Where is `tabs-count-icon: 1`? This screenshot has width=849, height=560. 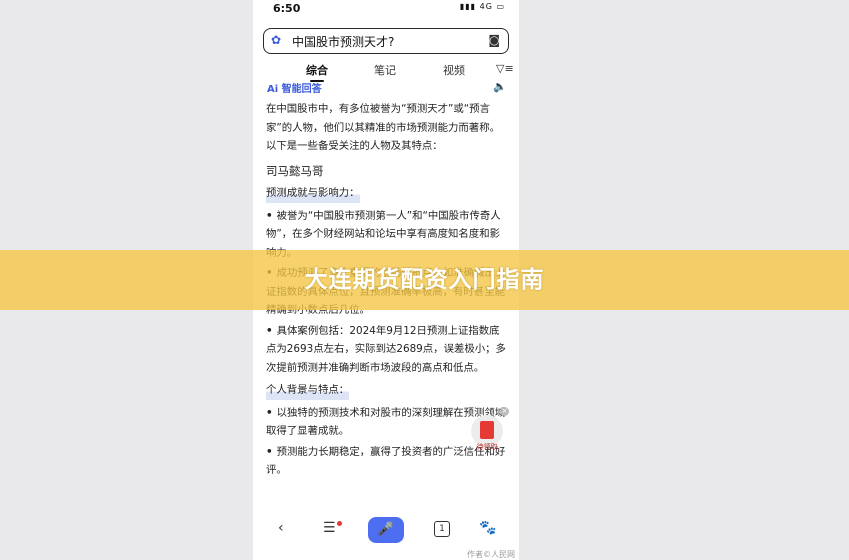 tabs-count-icon: 1 is located at coordinates (442, 529).